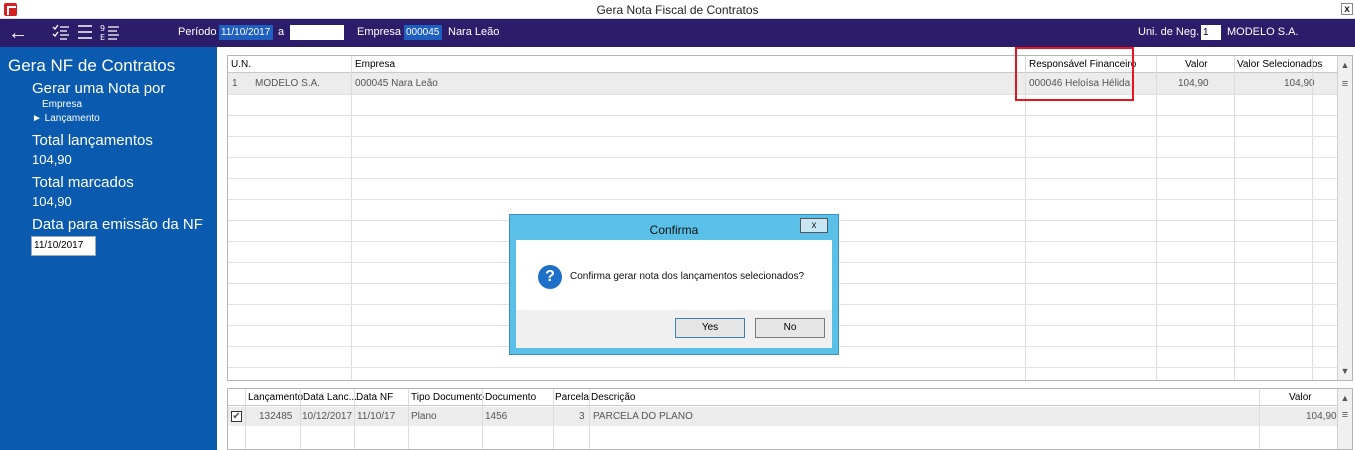  I want to click on option-empresa: Empresa, so click(62, 104).